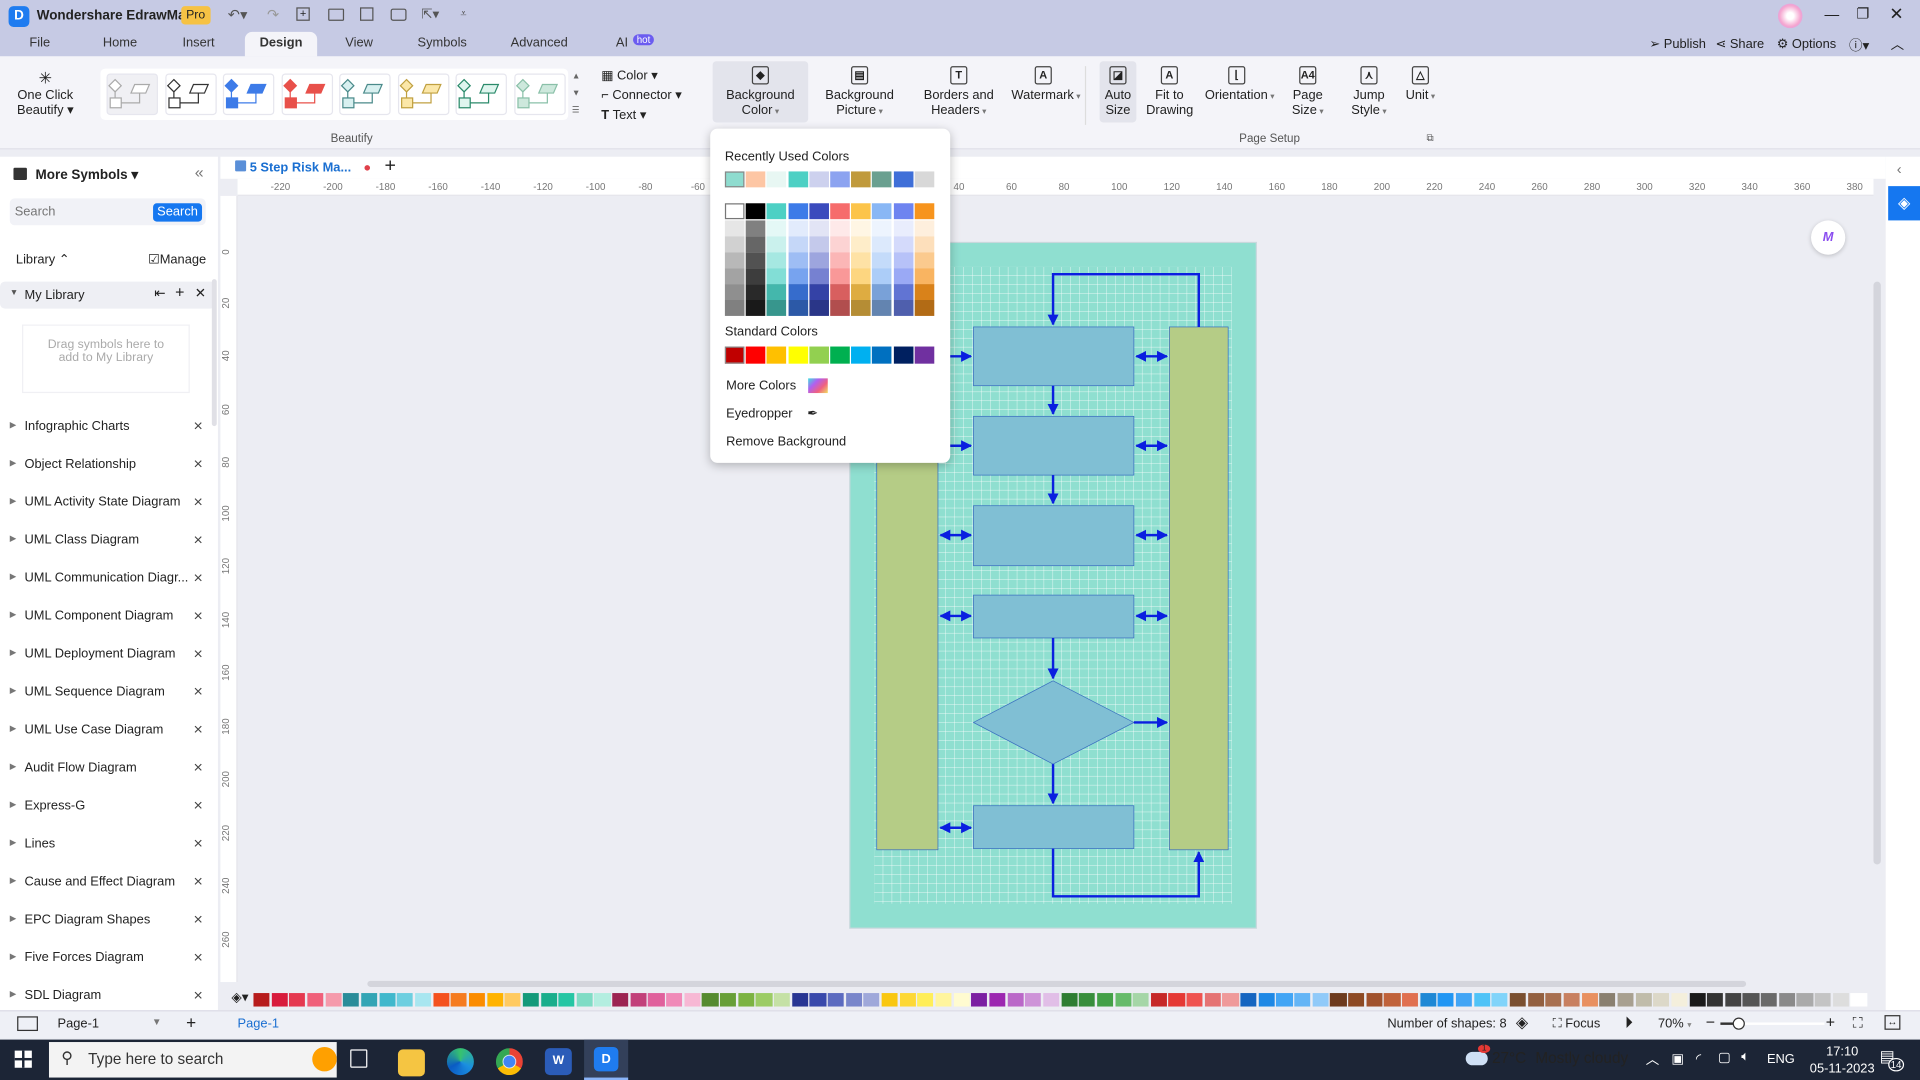 The height and width of the screenshot is (1080, 1920). Describe the element at coordinates (109, 996) in the screenshot. I see `library-item: ▶ SDL Diagram ×` at that location.